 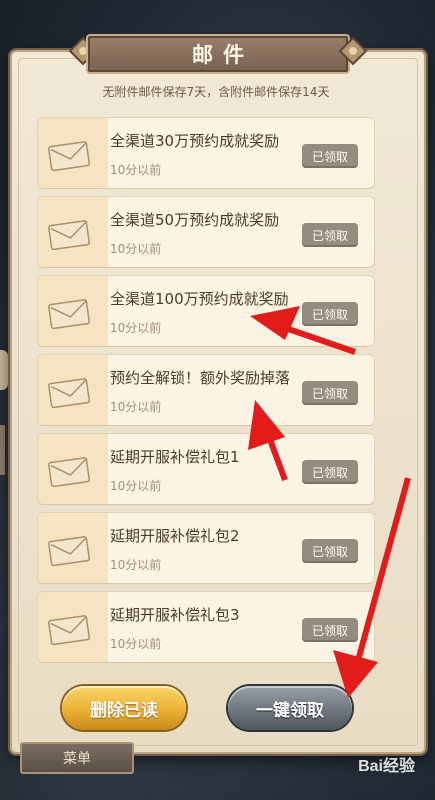 What do you see at coordinates (175, 457) in the screenshot?
I see `mail-title: 延期开服补偿礼包1` at bounding box center [175, 457].